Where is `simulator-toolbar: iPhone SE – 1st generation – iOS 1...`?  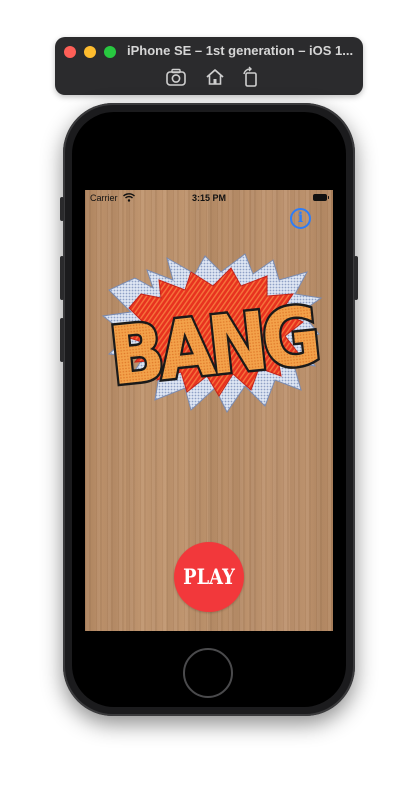
simulator-toolbar: iPhone SE – 1st generation – iOS 1... is located at coordinates (209, 66).